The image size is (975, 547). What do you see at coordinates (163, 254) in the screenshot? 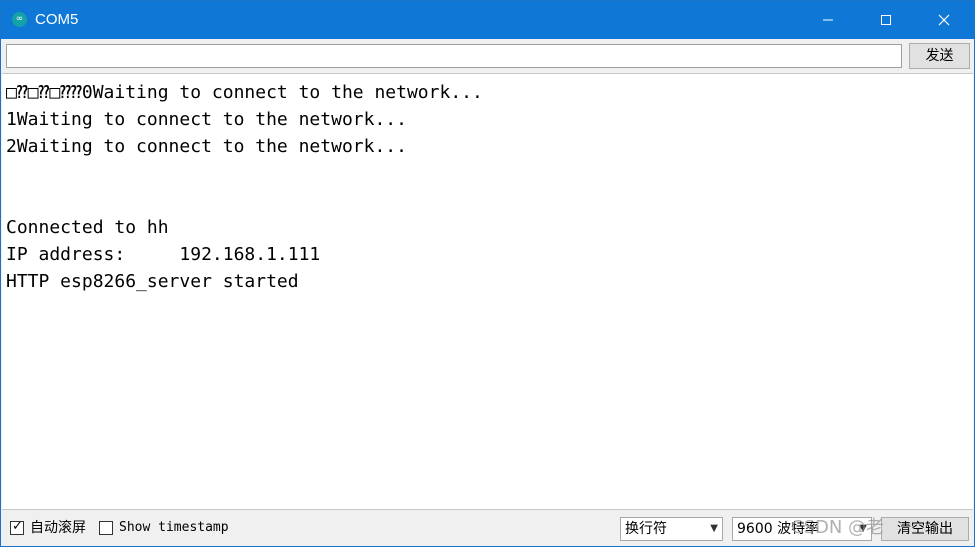
I see `output-line: IP address: 192.168.1.111` at bounding box center [163, 254].